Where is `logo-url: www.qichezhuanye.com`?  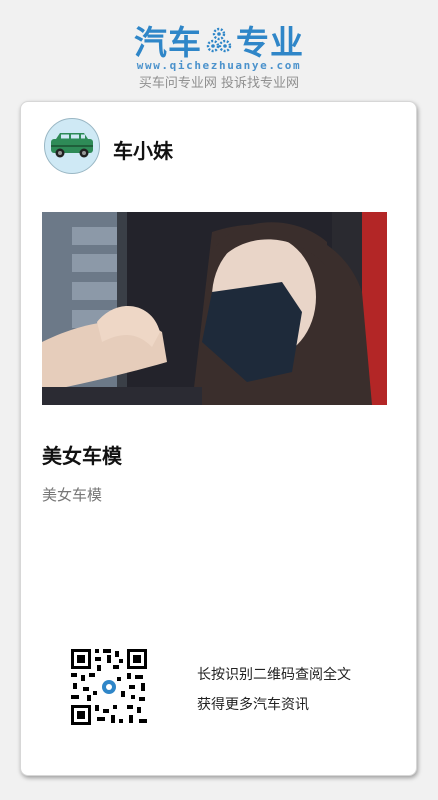 logo-url: www.qichezhuanye.com is located at coordinates (219, 65).